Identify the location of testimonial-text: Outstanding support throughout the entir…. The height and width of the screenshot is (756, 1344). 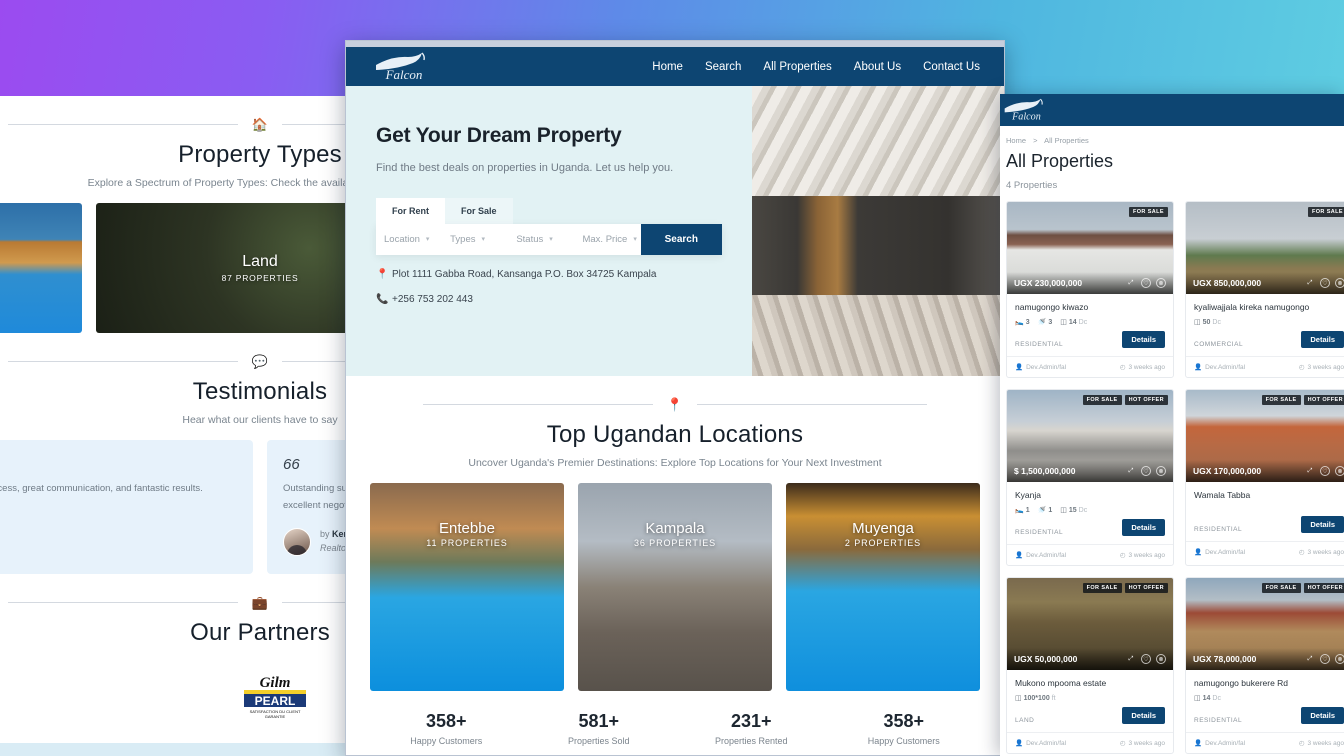
(314, 497).